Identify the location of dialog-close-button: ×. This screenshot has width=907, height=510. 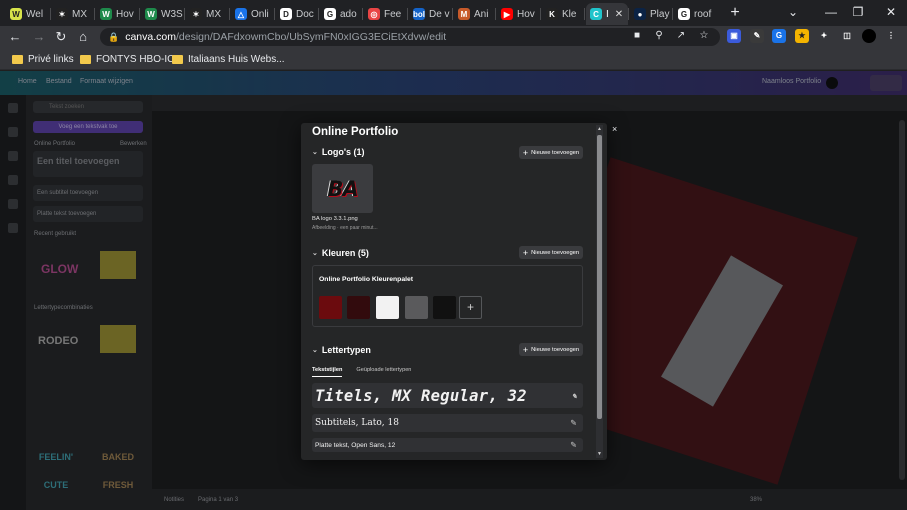
(614, 129).